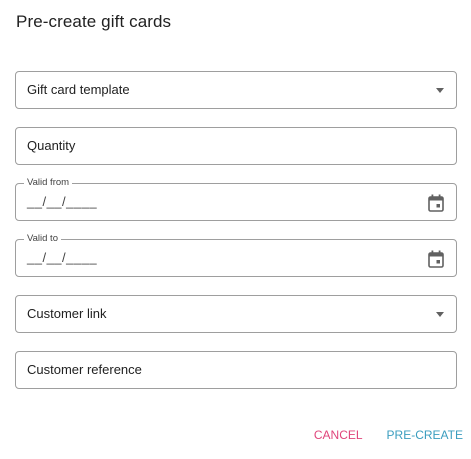 The width and height of the screenshot is (471, 459). What do you see at coordinates (236, 199) in the screenshot?
I see `valid-from-field: Valid from __/__/____` at bounding box center [236, 199].